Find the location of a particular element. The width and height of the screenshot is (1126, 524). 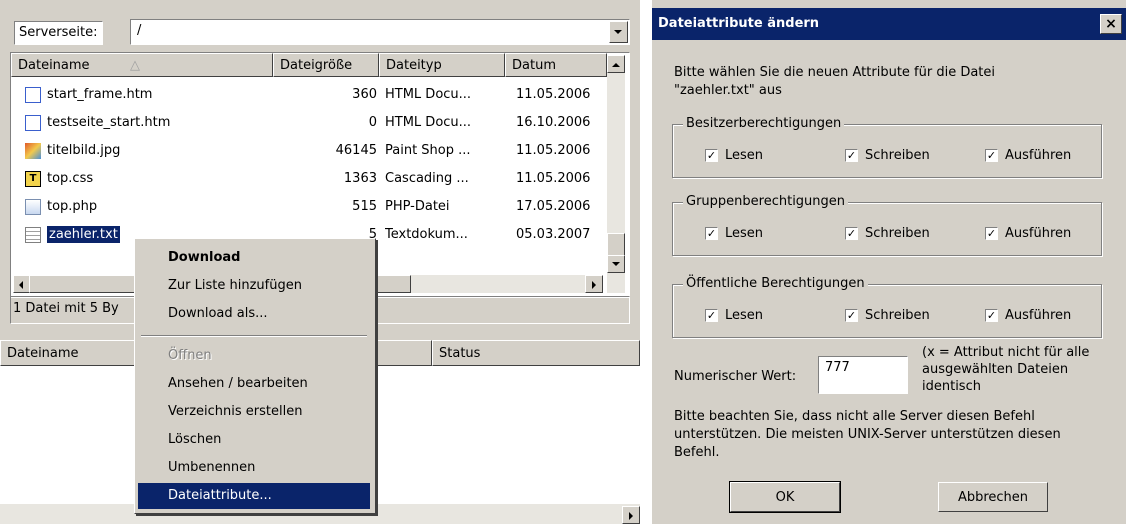

css-file-icon: T is located at coordinates (33, 179).